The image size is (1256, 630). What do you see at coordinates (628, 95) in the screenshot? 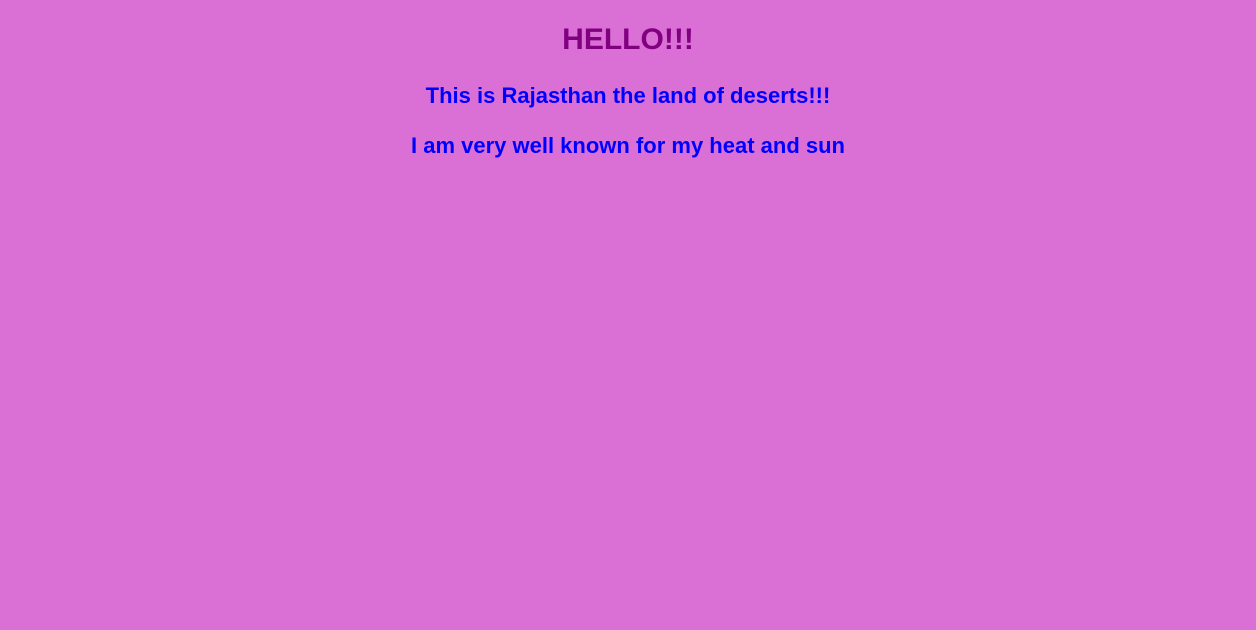
I see `rajasthan-intro-heading: This is Rajasthan the land of deserts!!!` at bounding box center [628, 95].